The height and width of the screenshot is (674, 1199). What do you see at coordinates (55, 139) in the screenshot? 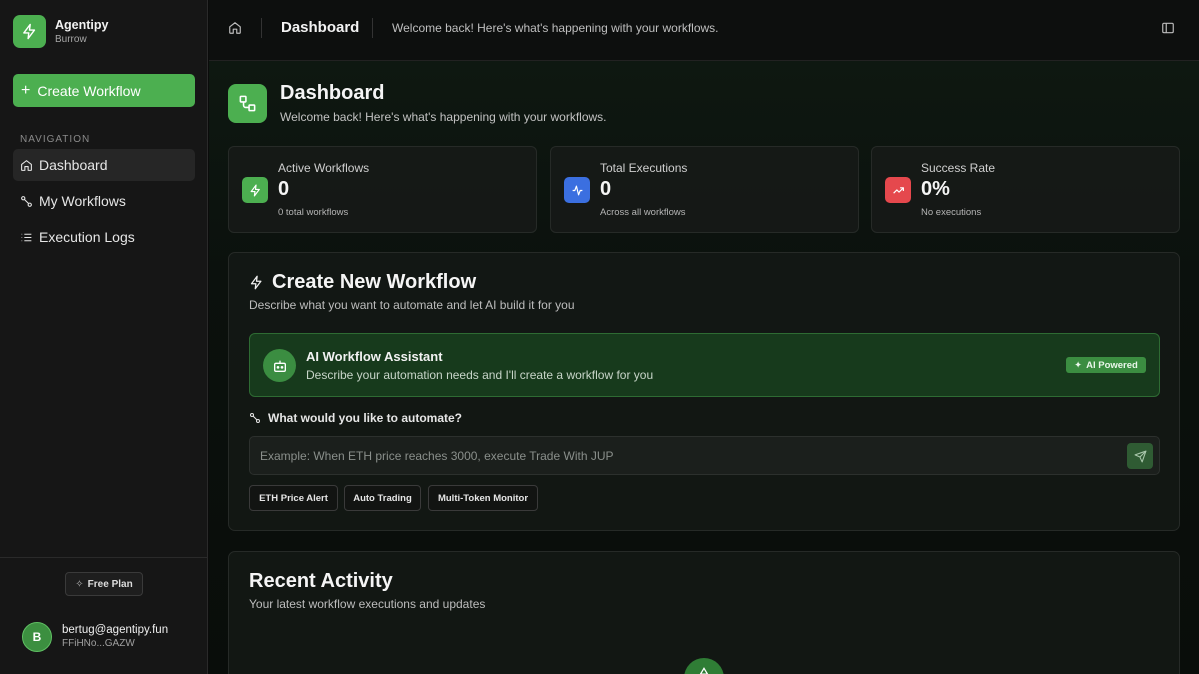
I see `nav-heading: NAVIGATION` at bounding box center [55, 139].